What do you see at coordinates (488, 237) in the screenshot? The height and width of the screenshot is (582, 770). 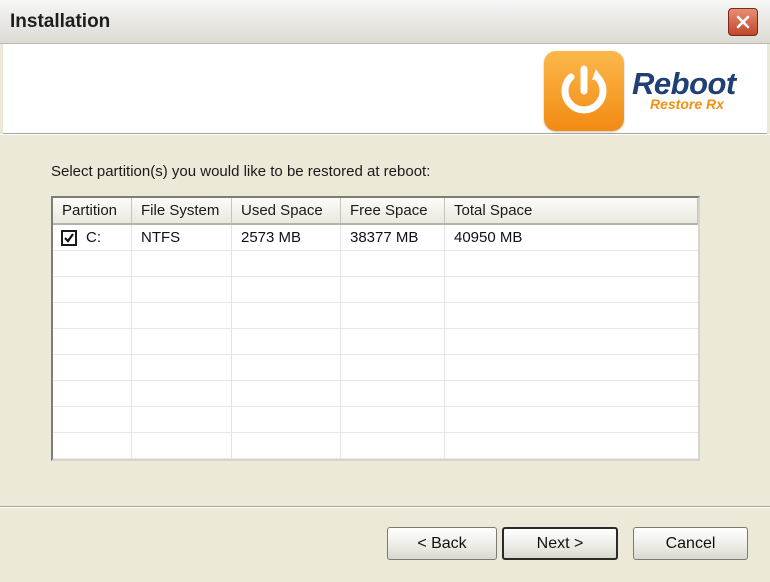 I see `cell-total-space: 40950 MB` at bounding box center [488, 237].